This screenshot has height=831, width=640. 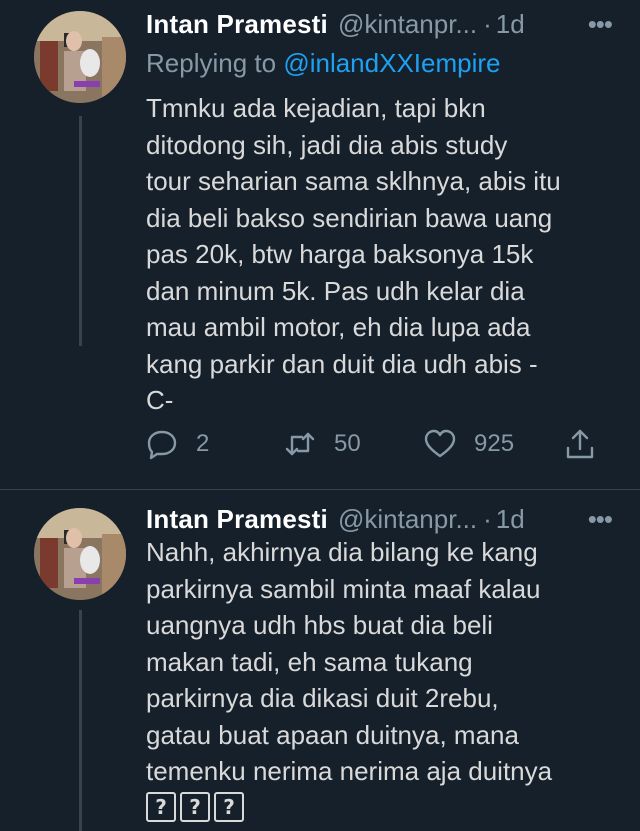 I want to click on share-button, so click(x=580, y=444).